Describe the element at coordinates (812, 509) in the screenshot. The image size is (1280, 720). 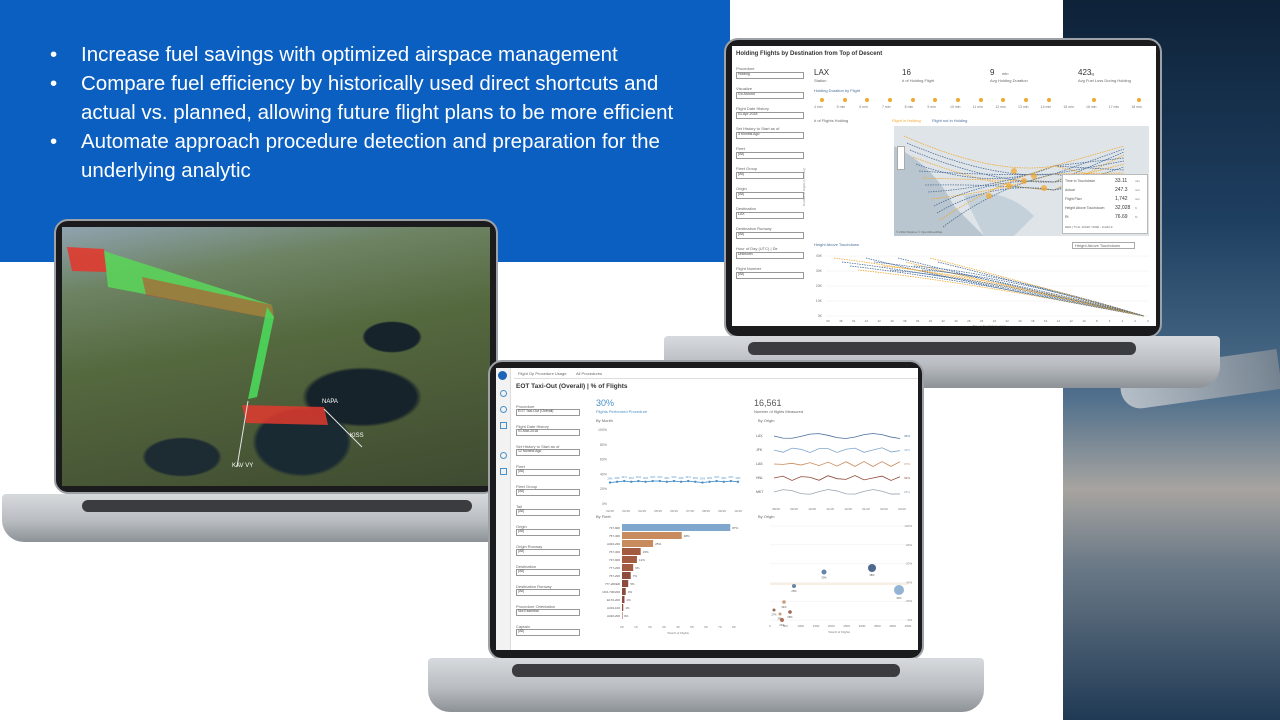
I see `x-tick: 10/18` at that location.